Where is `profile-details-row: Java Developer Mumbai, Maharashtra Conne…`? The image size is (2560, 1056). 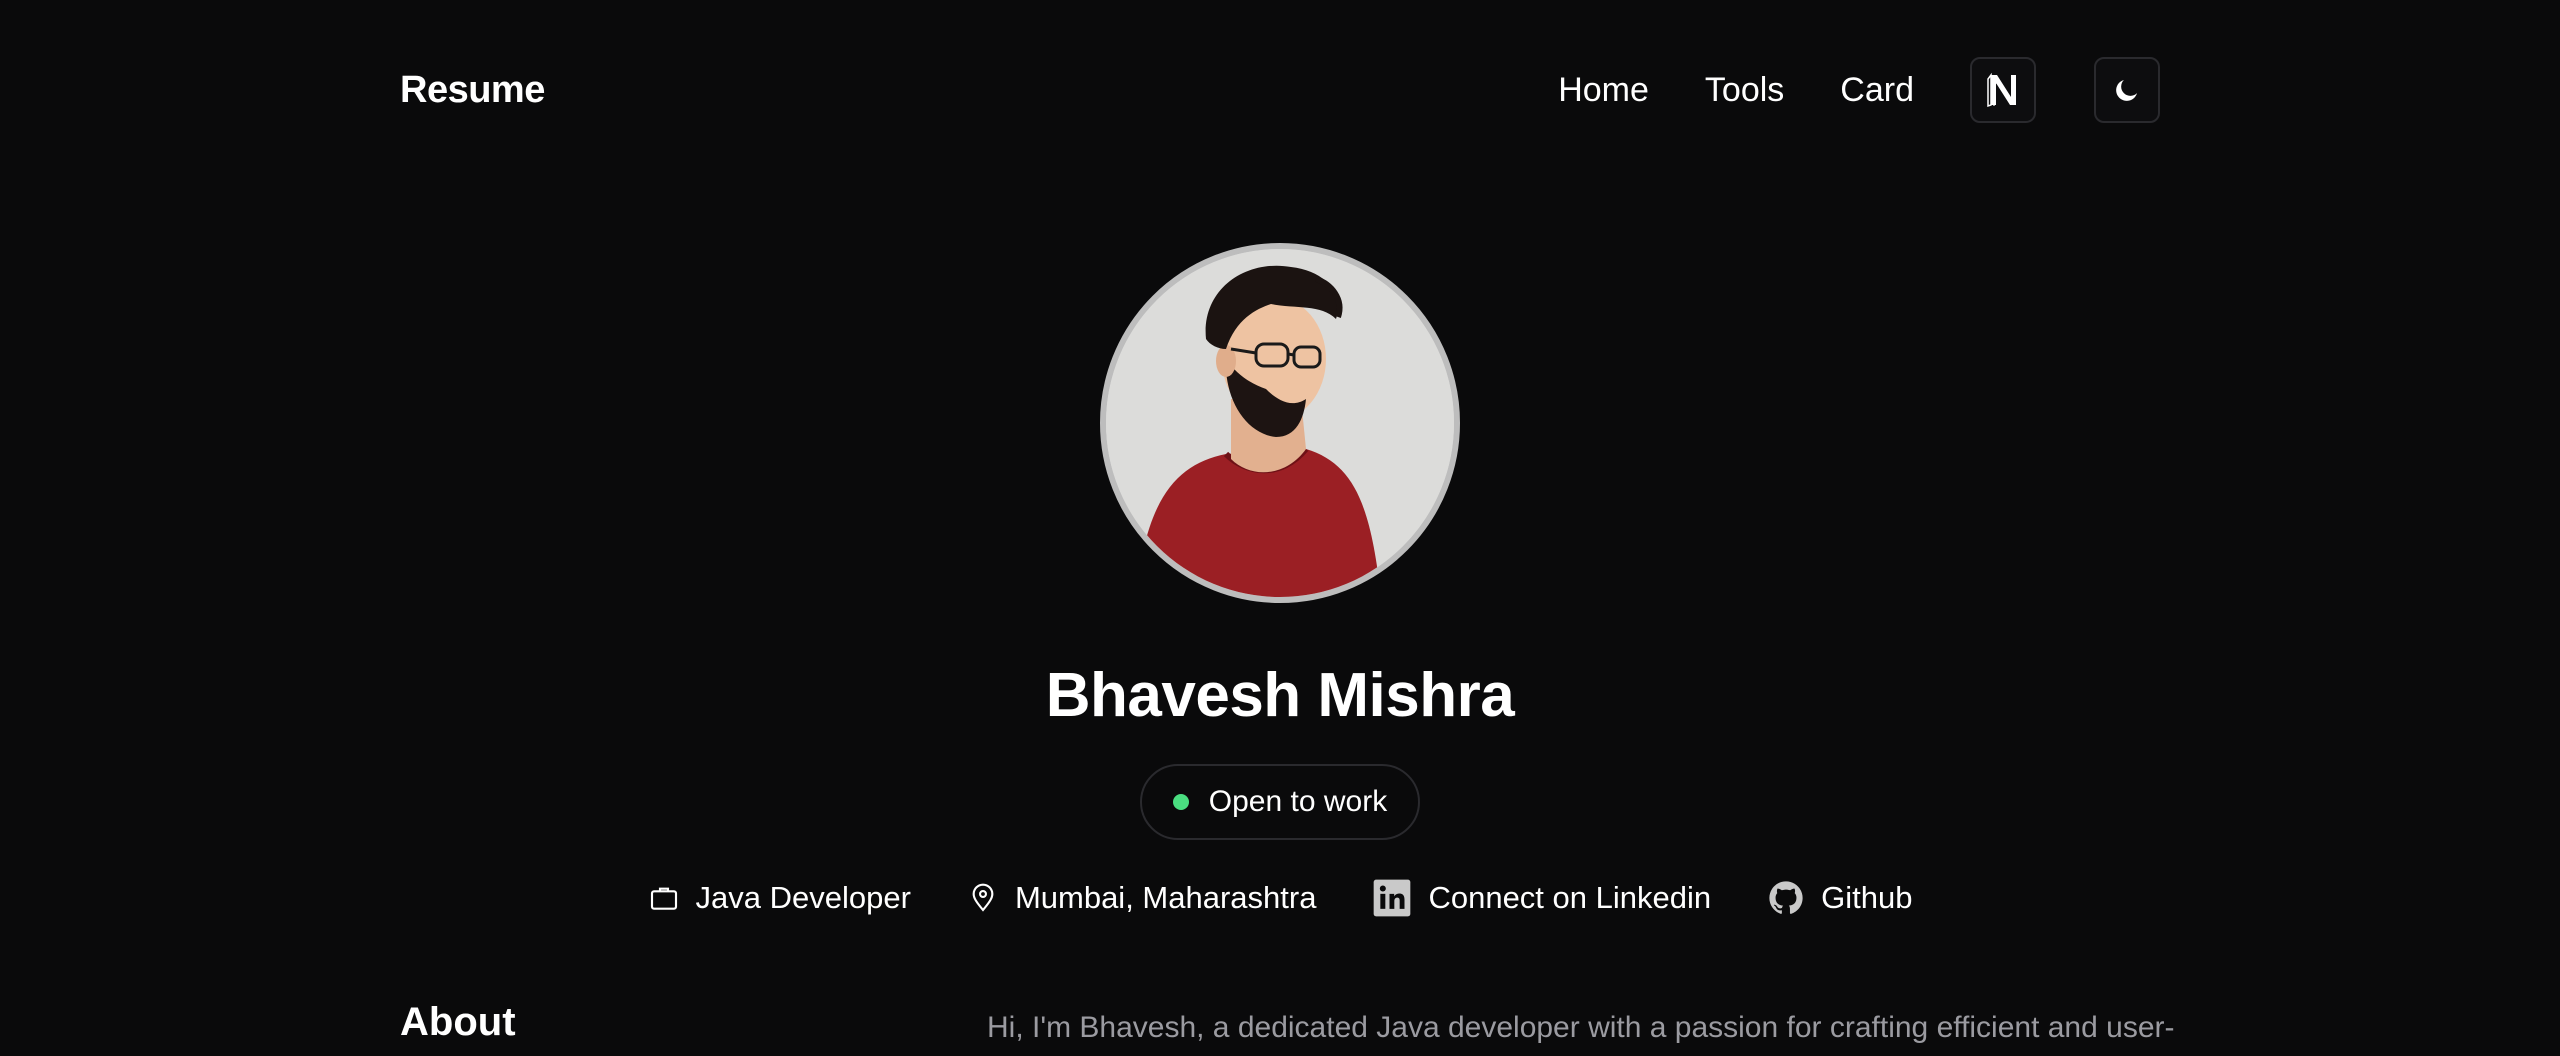
profile-details-row: Java Developer Mumbai, Maharashtra Conne… is located at coordinates (1280, 898).